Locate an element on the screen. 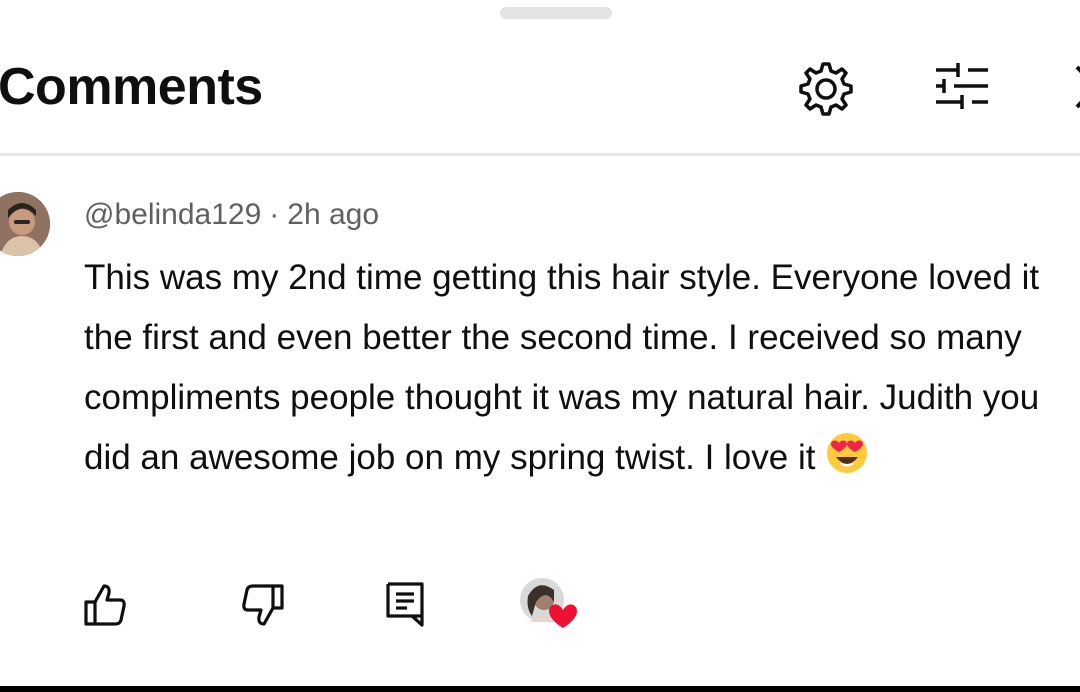 The height and width of the screenshot is (692, 1080). close-icon is located at coordinates (1077, 87).